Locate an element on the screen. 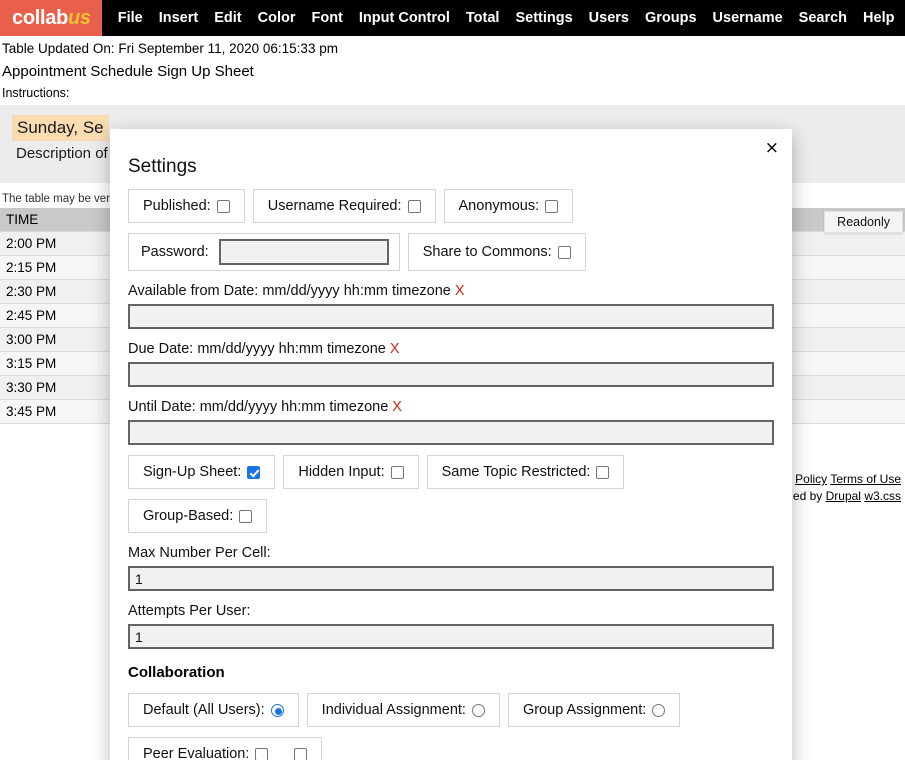  visibility-options-row: Published: Username Required: Anonymous: is located at coordinates (451, 206).